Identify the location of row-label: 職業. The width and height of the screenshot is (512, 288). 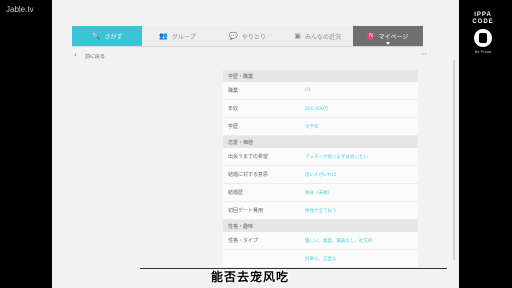
(233, 91).